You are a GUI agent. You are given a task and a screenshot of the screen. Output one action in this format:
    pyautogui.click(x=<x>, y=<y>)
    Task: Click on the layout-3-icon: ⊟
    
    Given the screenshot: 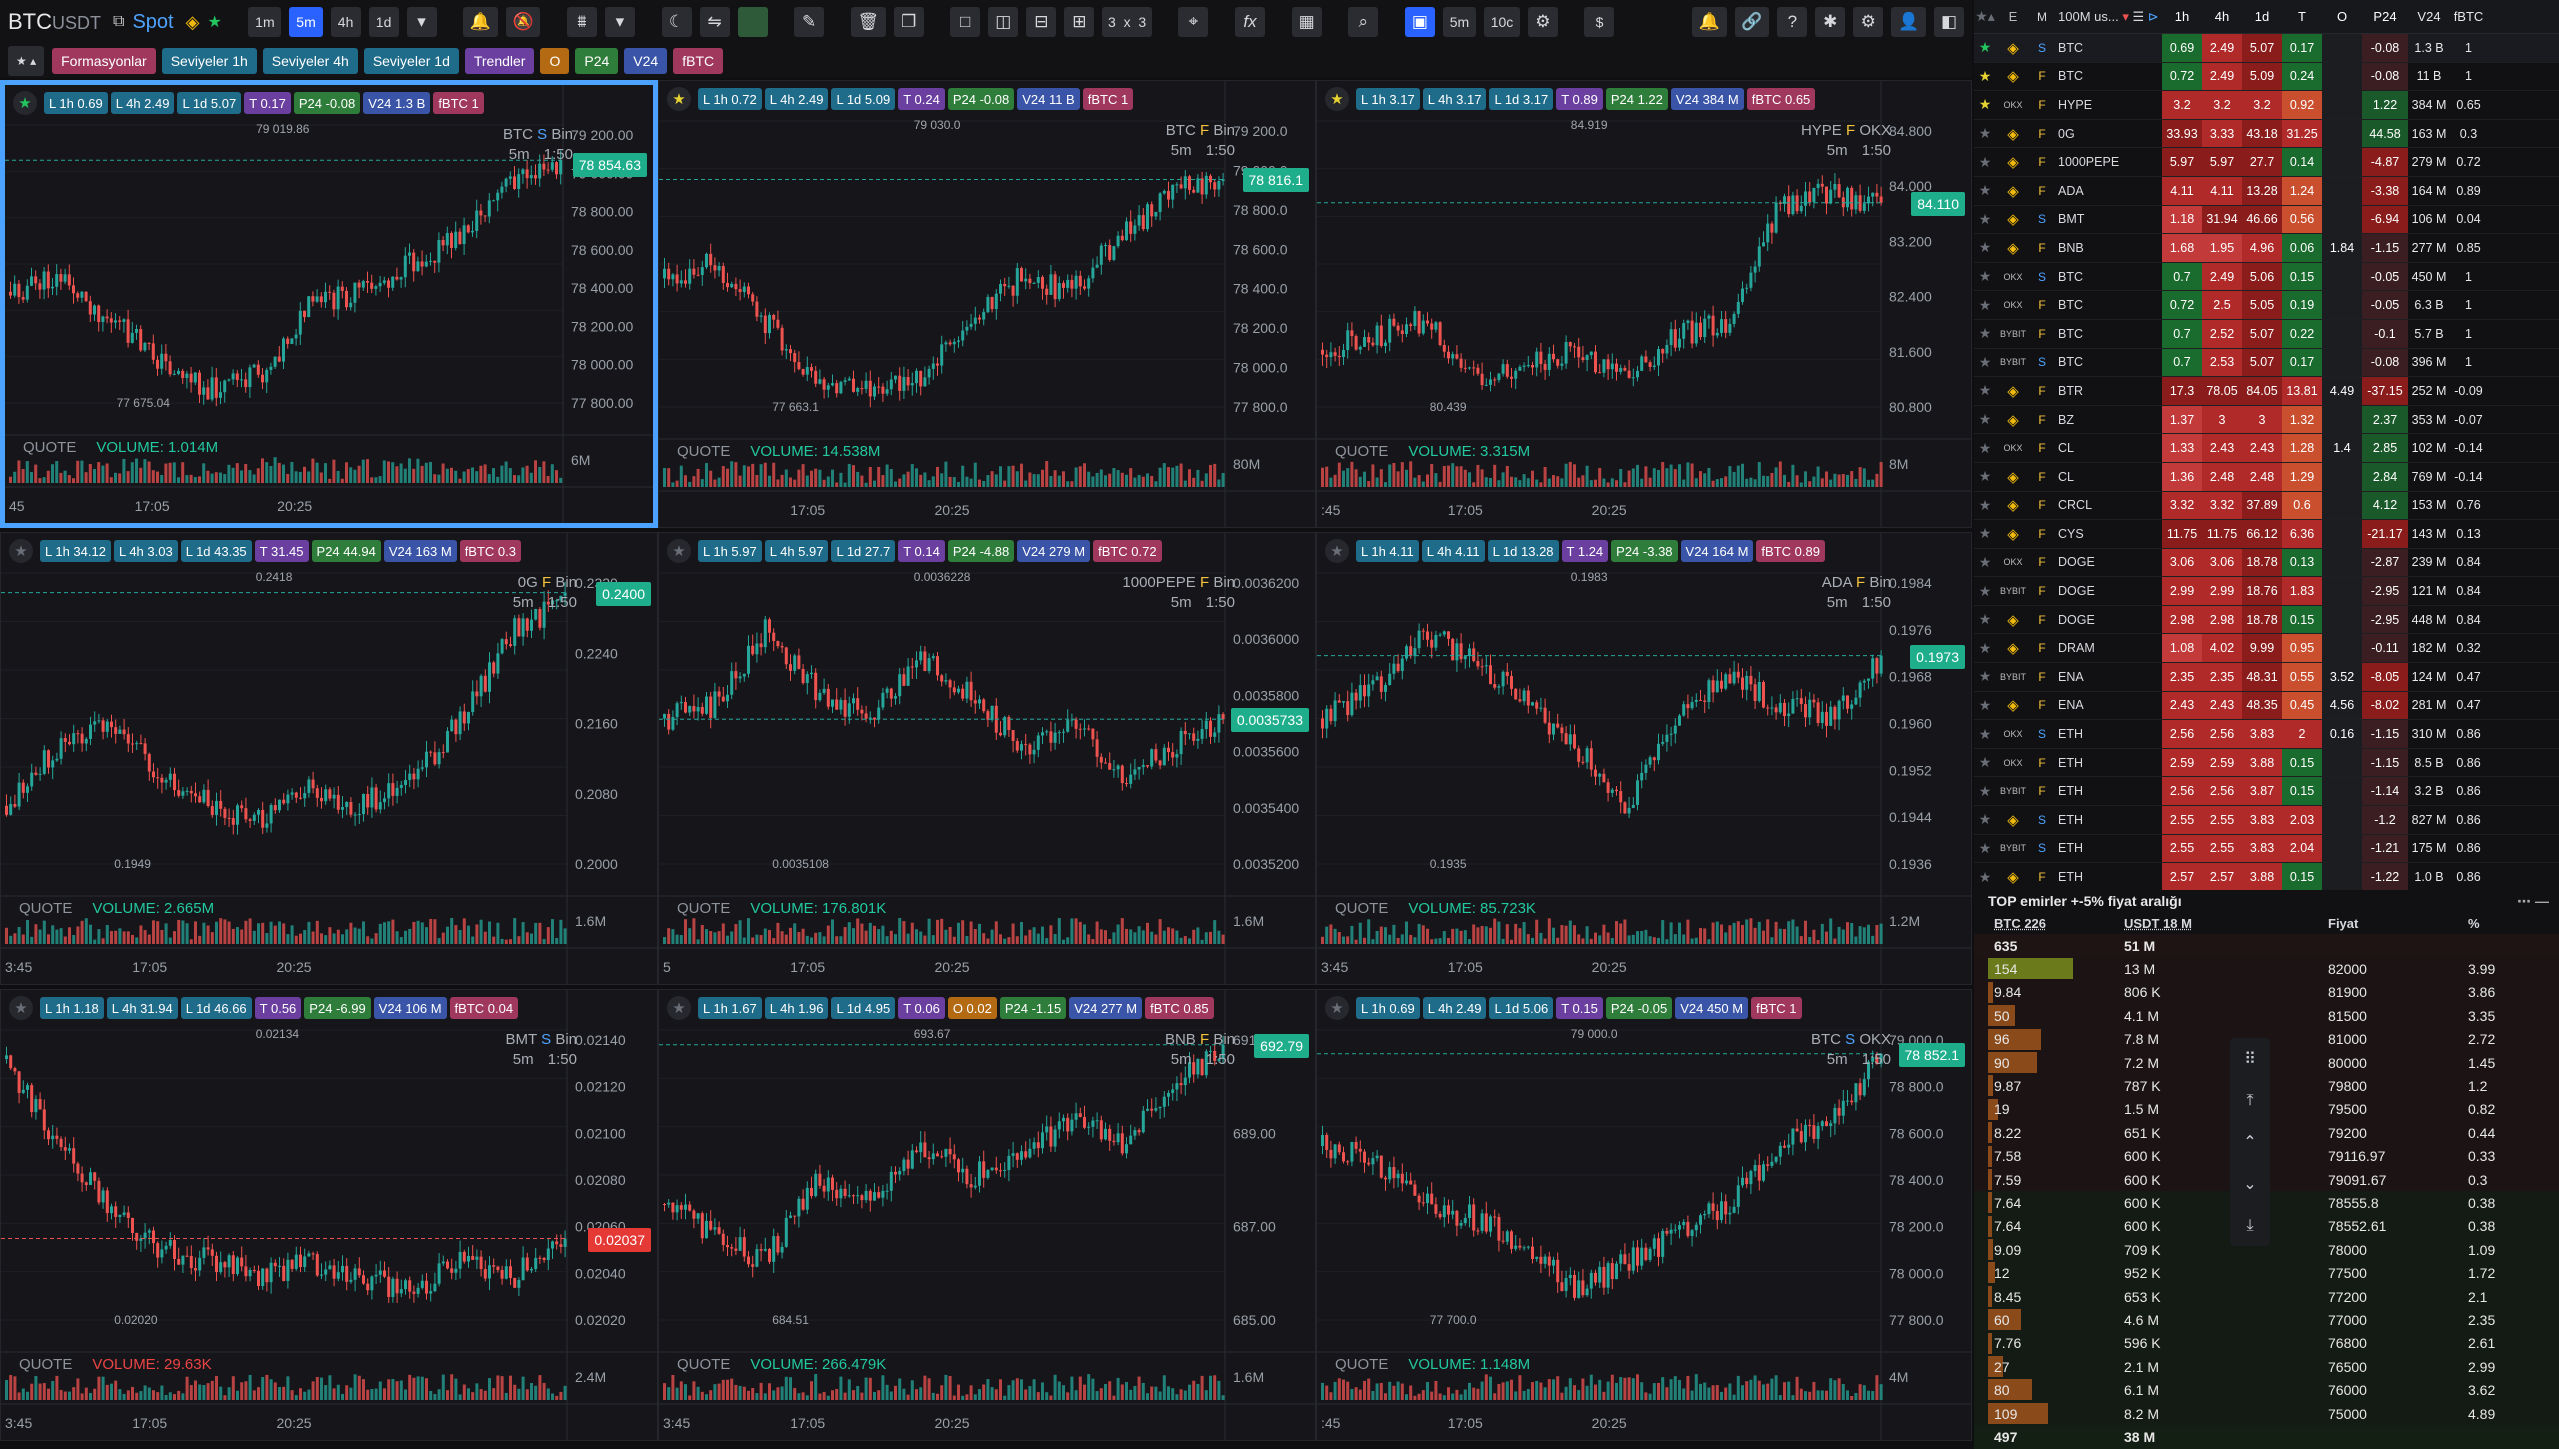 What is the action you would take?
    pyautogui.click(x=1041, y=22)
    